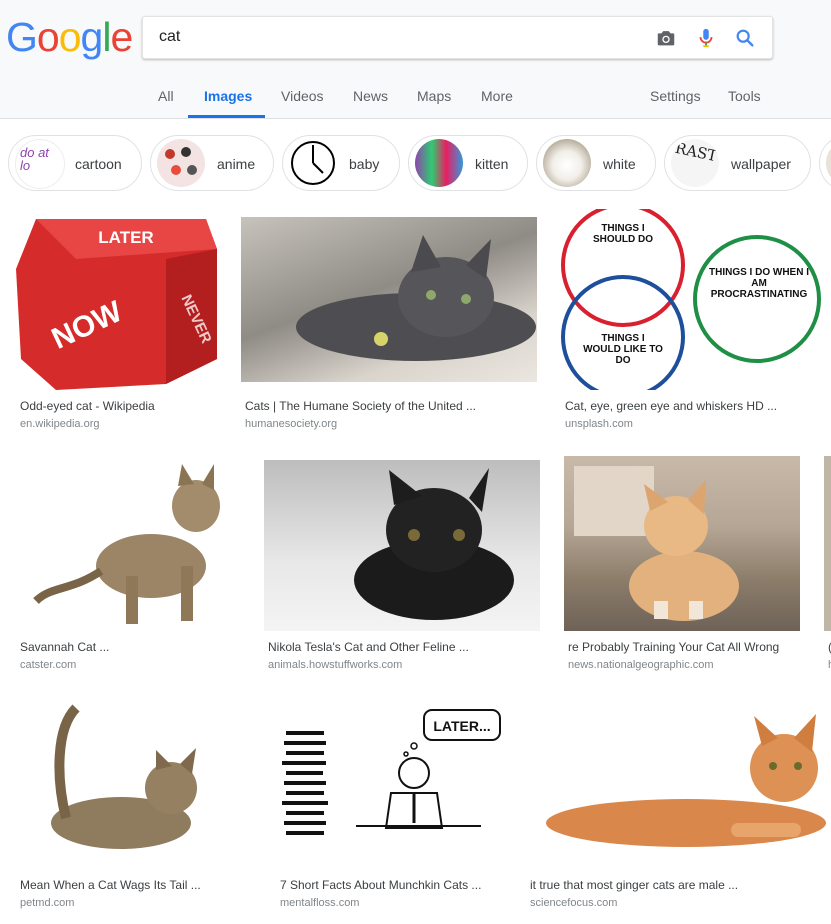  Describe the element at coordinates (47, 903) in the screenshot. I see `result-source: petmd.com` at that location.